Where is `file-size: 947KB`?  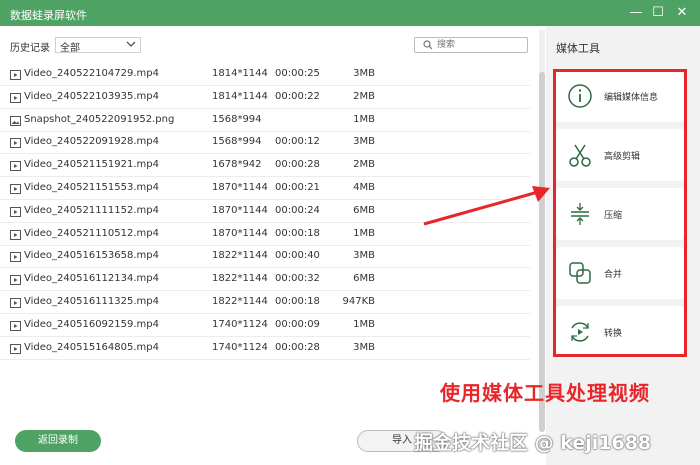
file-size: 947KB is located at coordinates (358, 301).